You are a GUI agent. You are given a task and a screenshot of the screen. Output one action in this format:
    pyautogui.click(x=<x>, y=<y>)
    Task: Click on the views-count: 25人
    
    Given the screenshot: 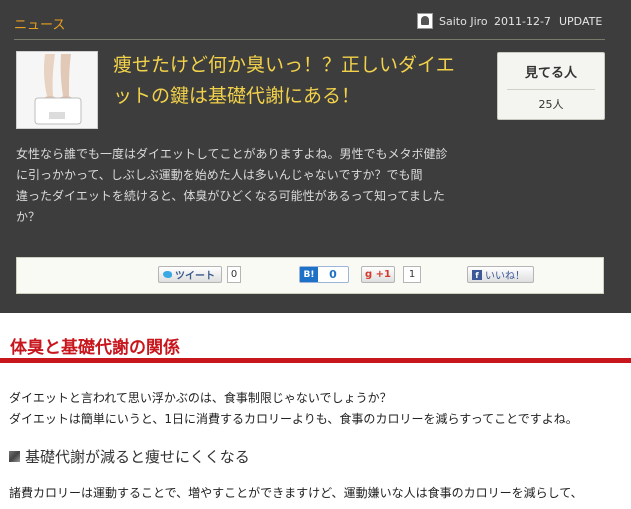 What is the action you would take?
    pyautogui.click(x=551, y=104)
    